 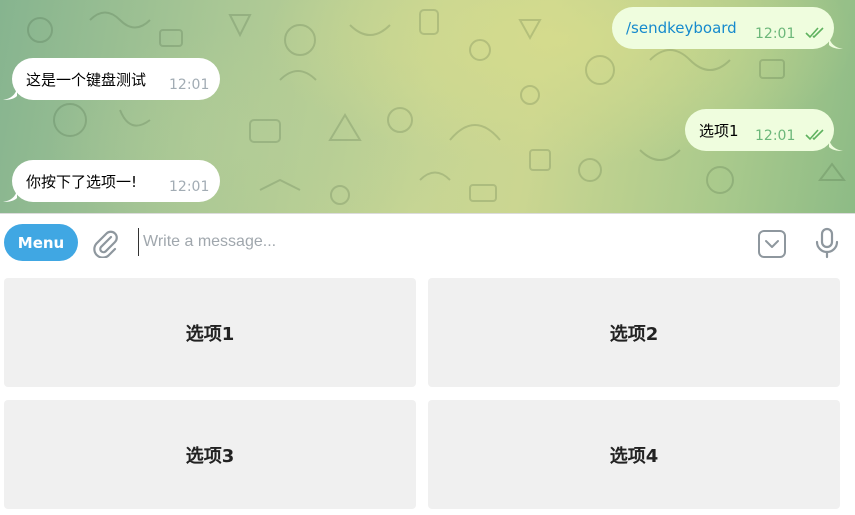 What do you see at coordinates (827, 243) in the screenshot?
I see `microphone-icon` at bounding box center [827, 243].